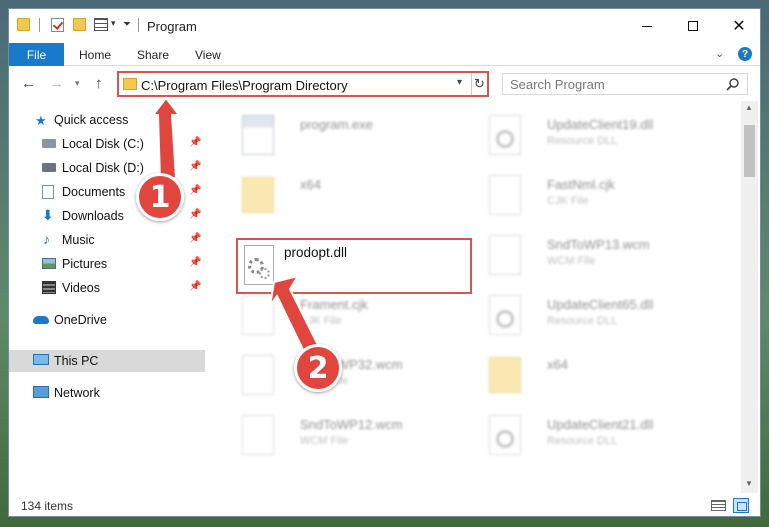 The width and height of the screenshot is (769, 527). What do you see at coordinates (95, 55) in the screenshot?
I see `tab-home: Home` at bounding box center [95, 55].